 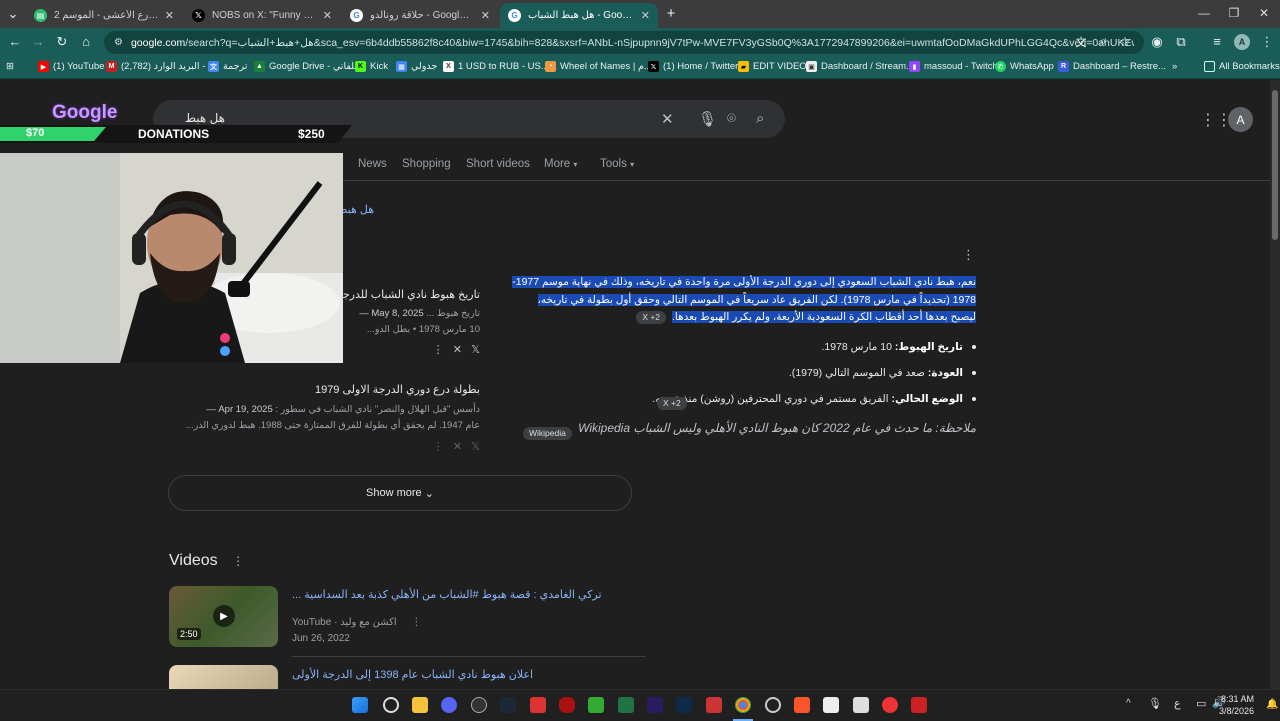 What do you see at coordinates (626, 705) in the screenshot?
I see `excel-icon` at bounding box center [626, 705].